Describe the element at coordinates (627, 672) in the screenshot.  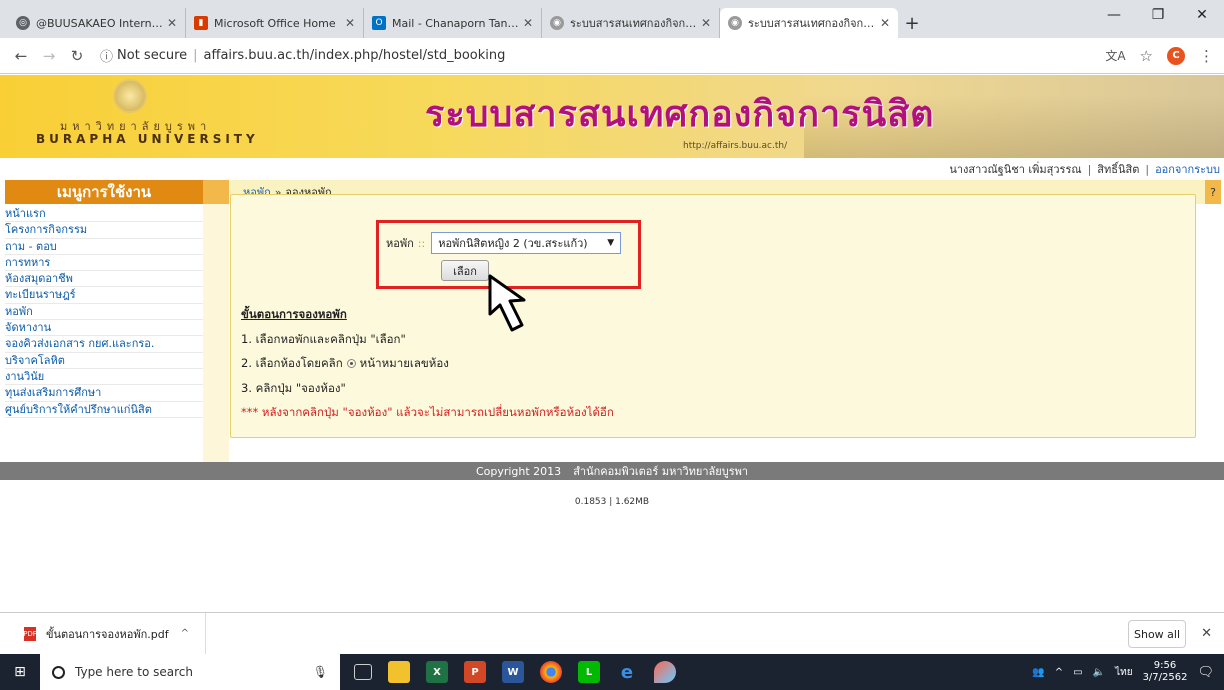
I see `edge-icon: e` at that location.